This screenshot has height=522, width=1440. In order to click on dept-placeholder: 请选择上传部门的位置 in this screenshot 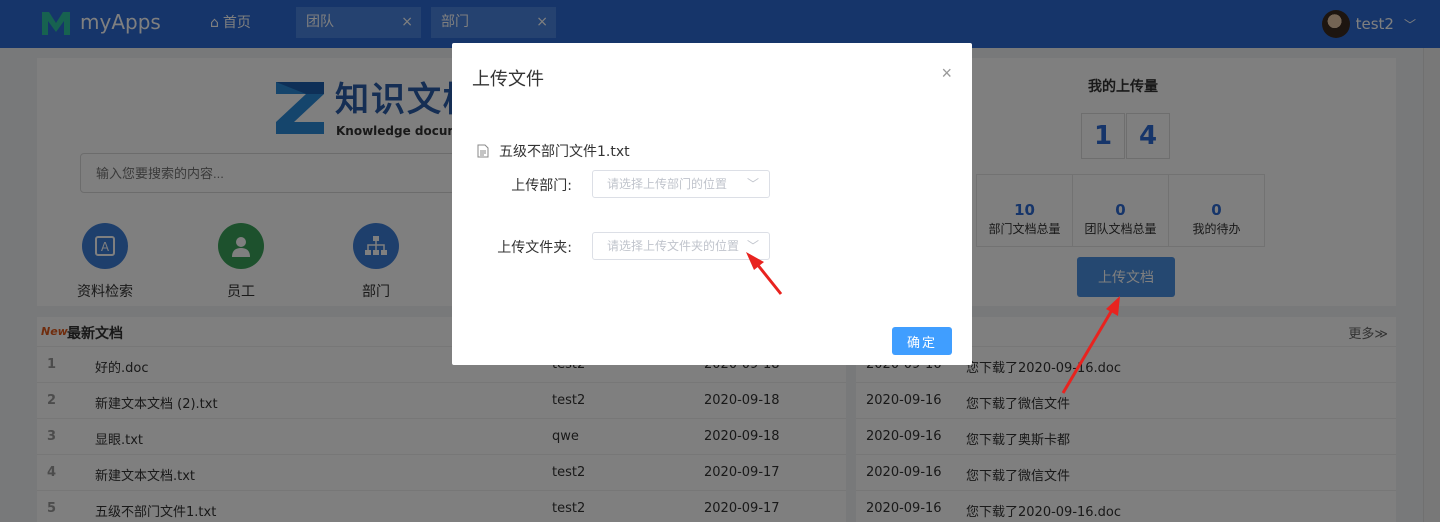, I will do `click(667, 184)`.